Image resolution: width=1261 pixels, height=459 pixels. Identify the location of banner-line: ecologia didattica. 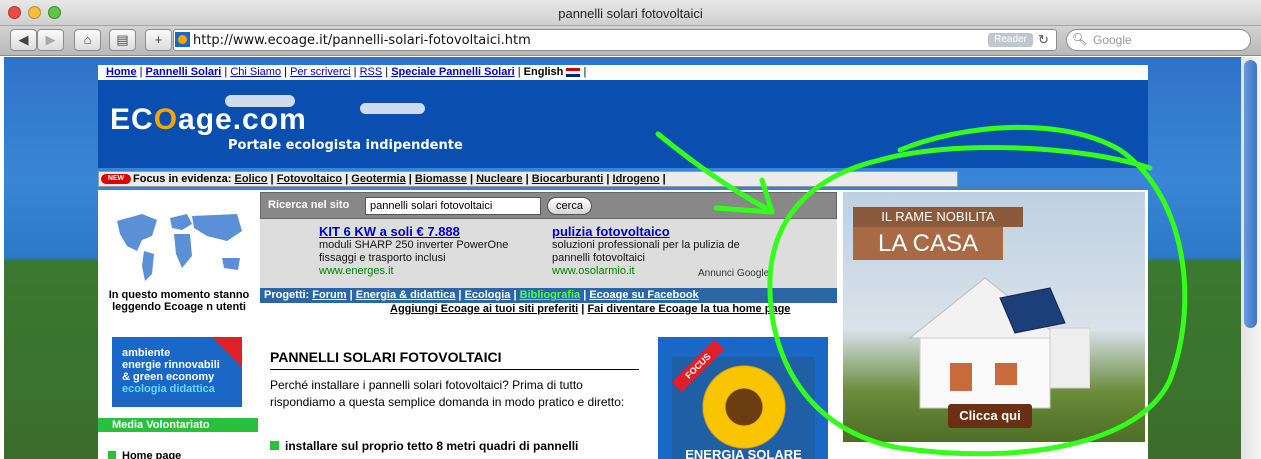
(168, 389).